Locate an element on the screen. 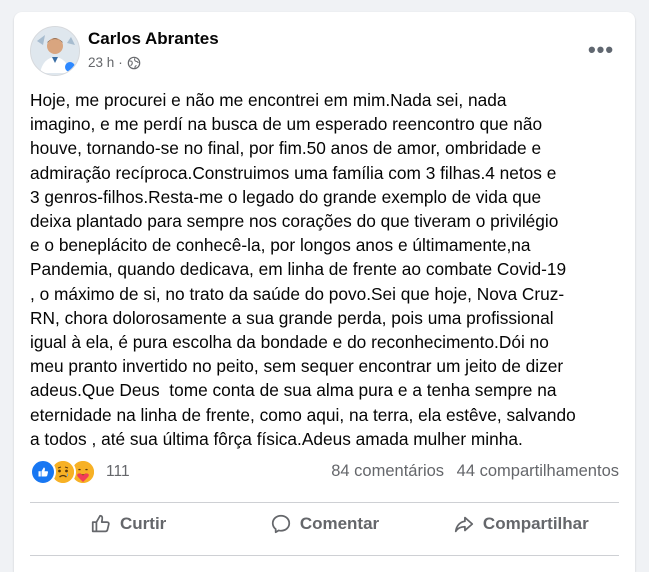 Image resolution: width=649 pixels, height=572 pixels. post-timestamp: 23 h is located at coordinates (101, 62).